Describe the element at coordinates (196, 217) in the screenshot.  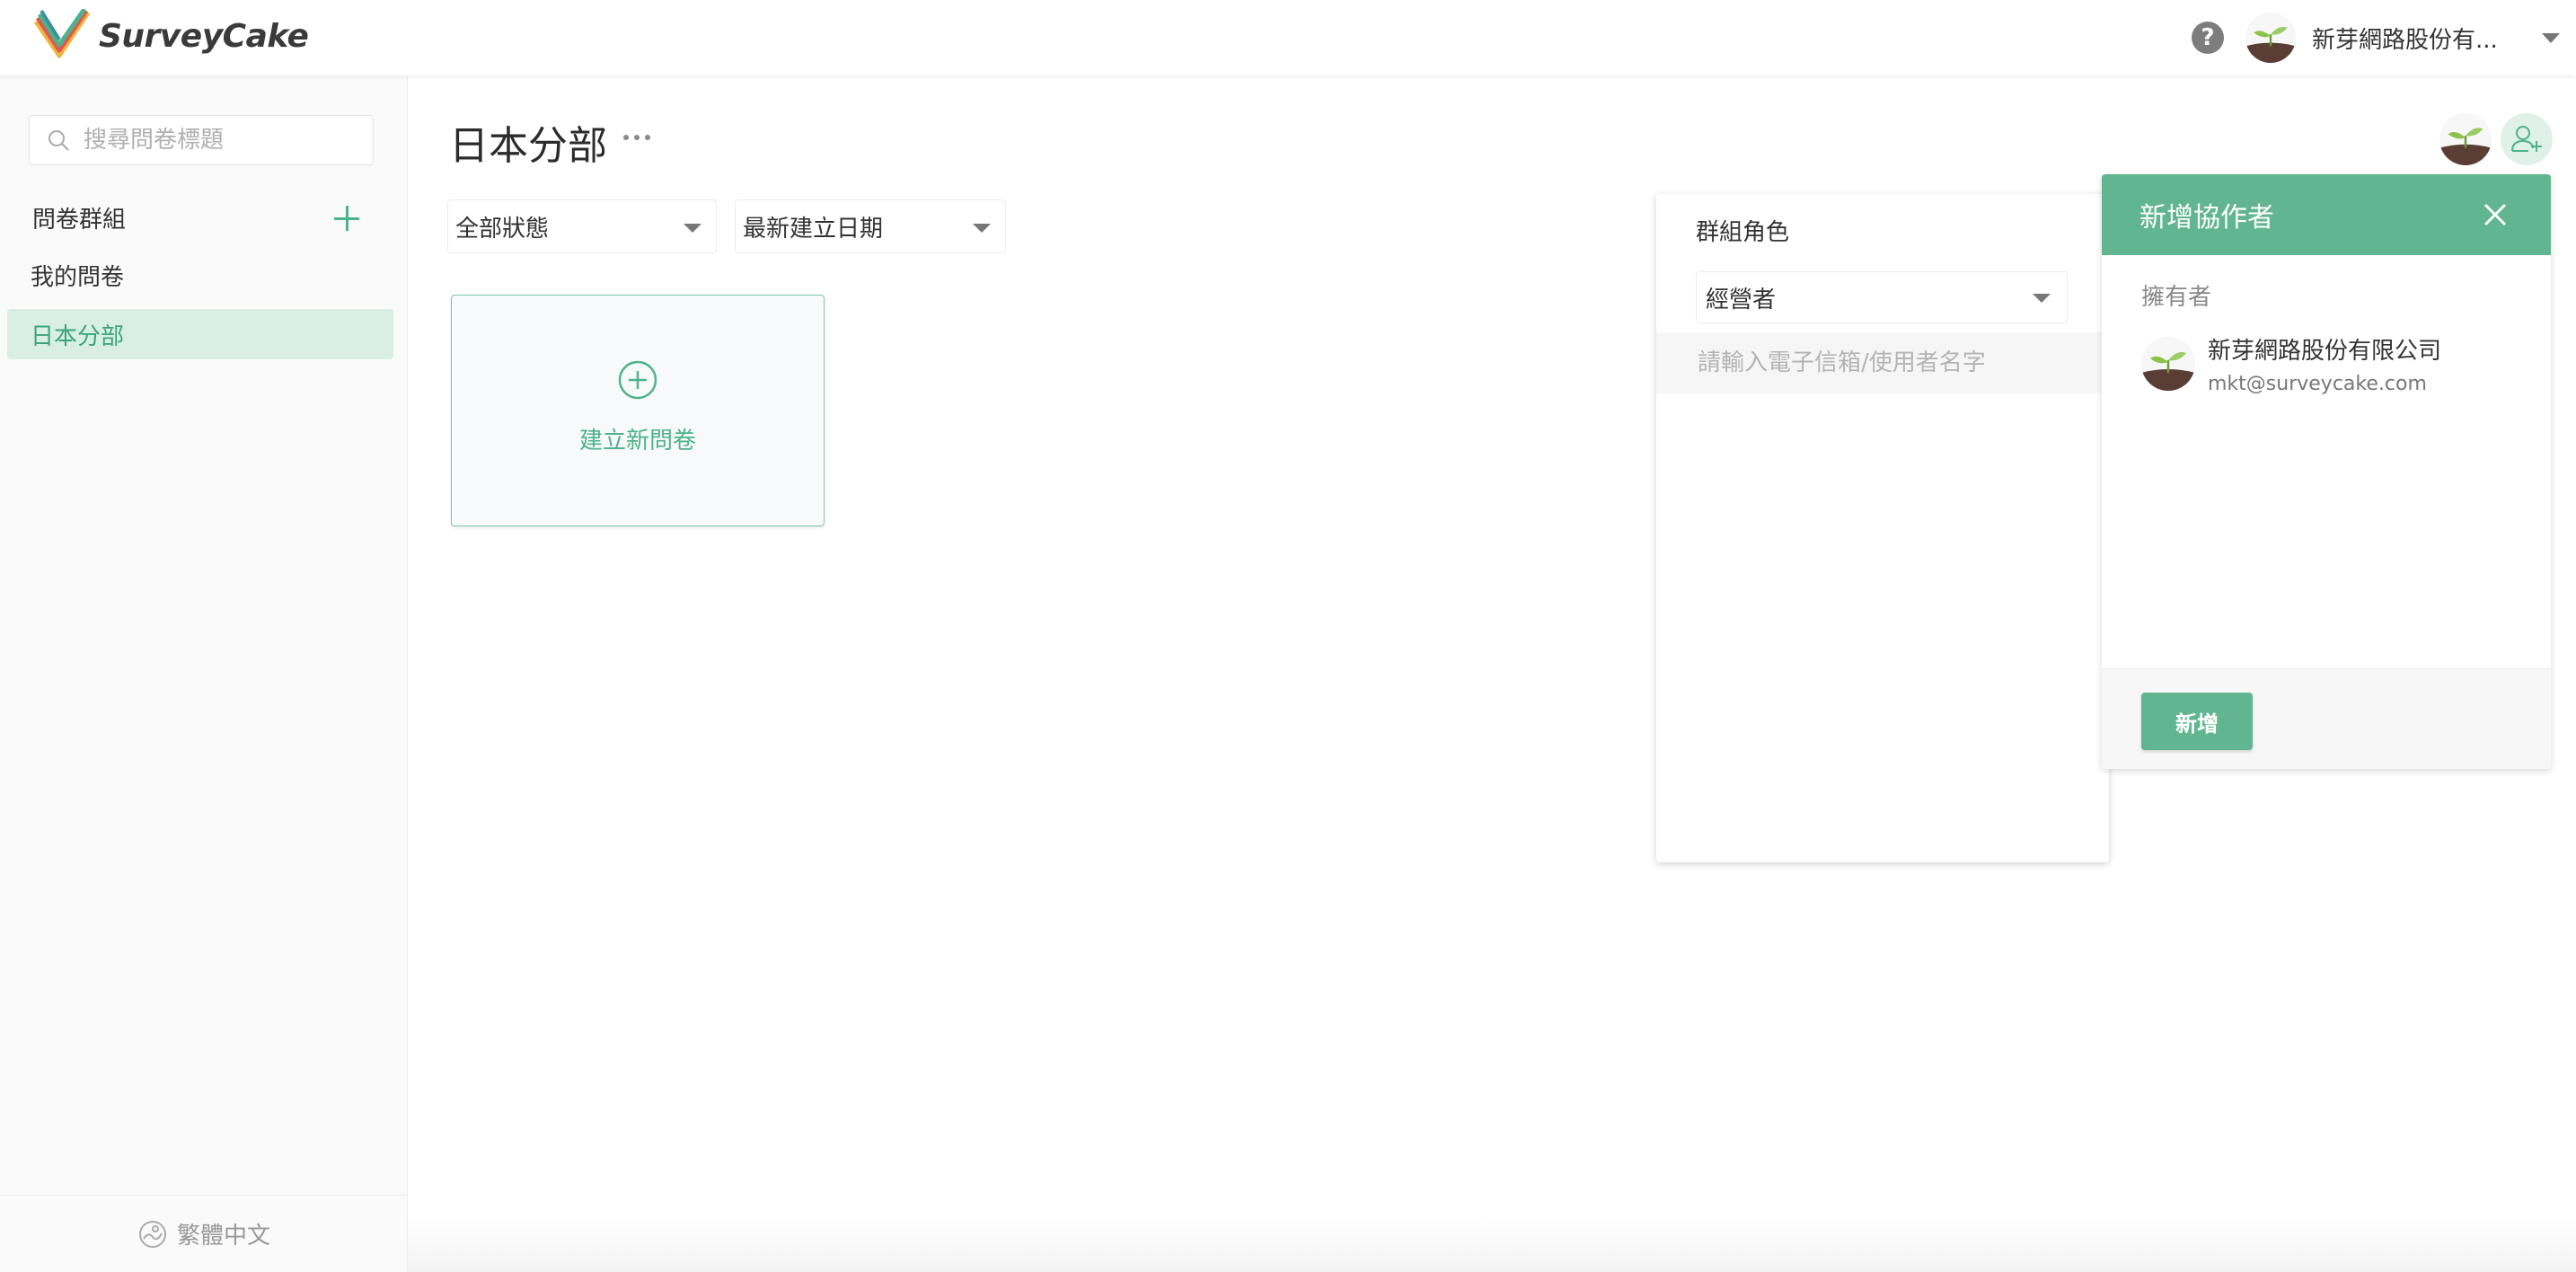
I see `survey-group-header: 問卷群組` at that location.